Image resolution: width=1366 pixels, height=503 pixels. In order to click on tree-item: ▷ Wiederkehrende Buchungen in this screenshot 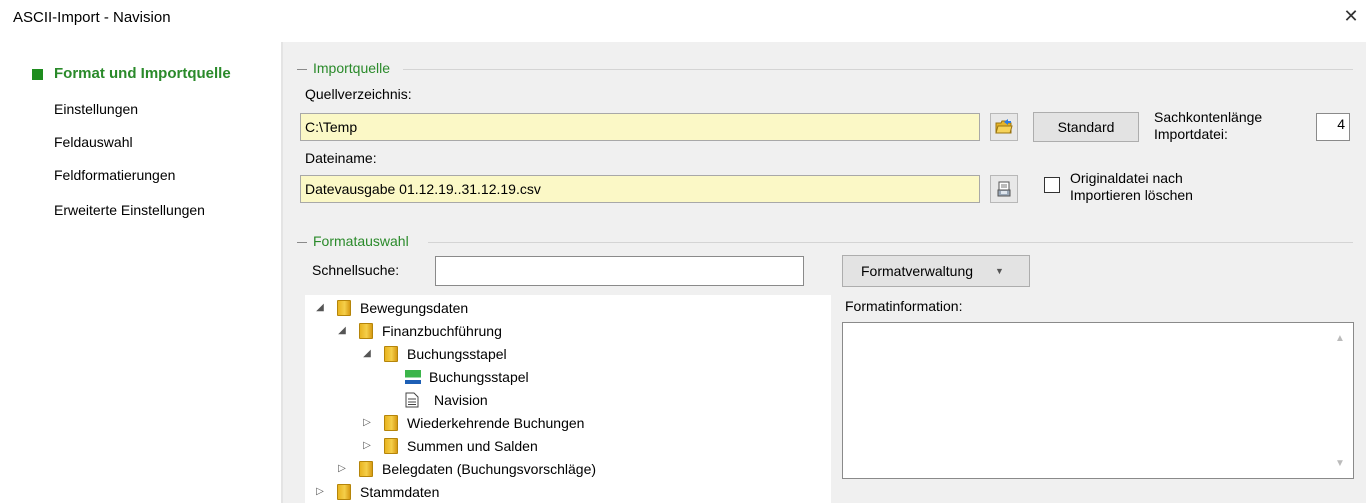, I will do `click(472, 423)`.